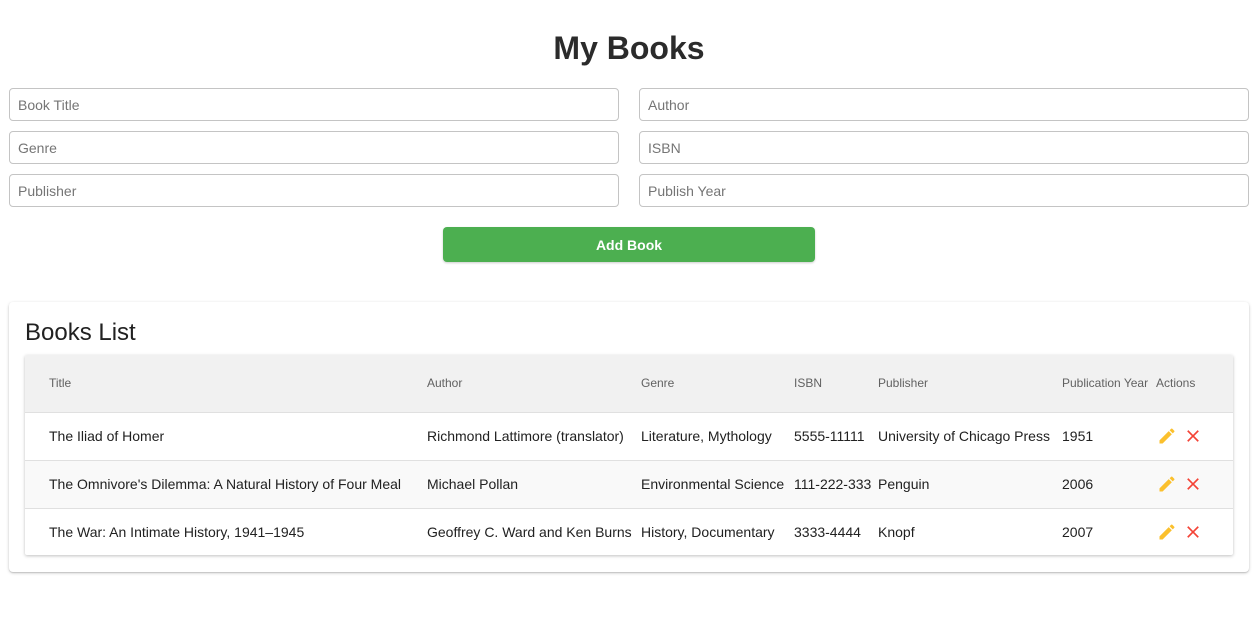 The height and width of the screenshot is (619, 1258). Describe the element at coordinates (944, 190) in the screenshot. I see `publish-year-input` at that location.